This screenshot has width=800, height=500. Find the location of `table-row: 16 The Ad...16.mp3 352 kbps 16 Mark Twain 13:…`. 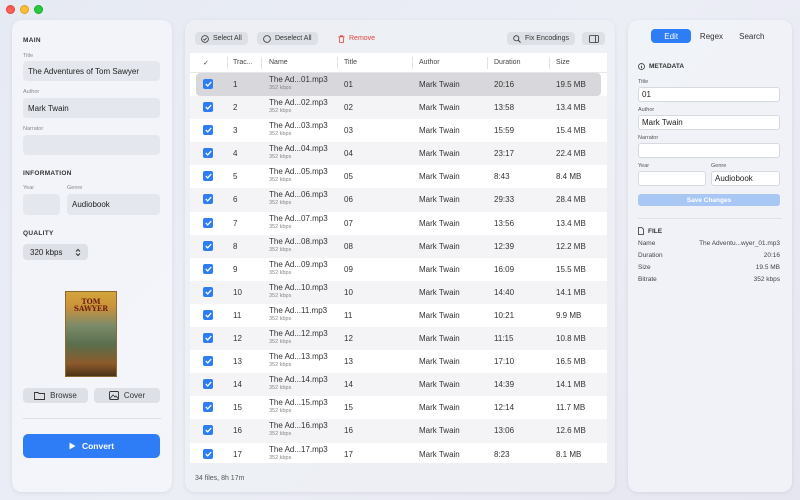

table-row: 16 The Ad...16.mp3 352 kbps 16 Mark Twain 13:… is located at coordinates (398, 431).